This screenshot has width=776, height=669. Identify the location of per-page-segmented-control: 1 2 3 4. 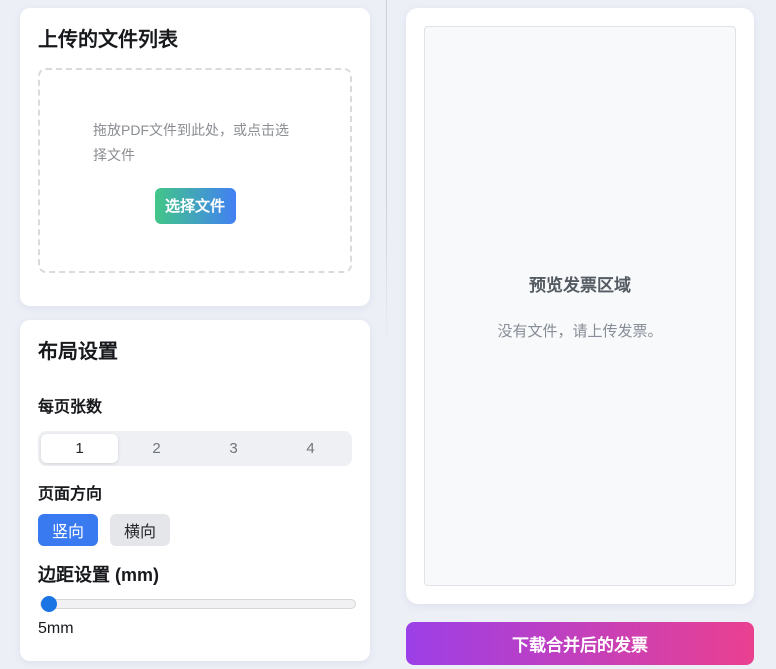
(195, 448).